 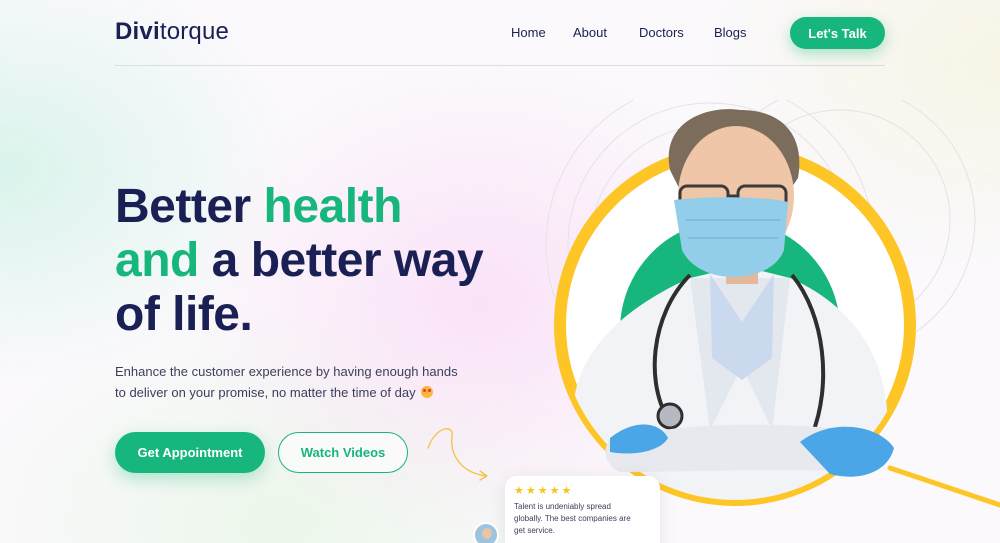 I want to click on logo: Divitorque, so click(x=172, y=32).